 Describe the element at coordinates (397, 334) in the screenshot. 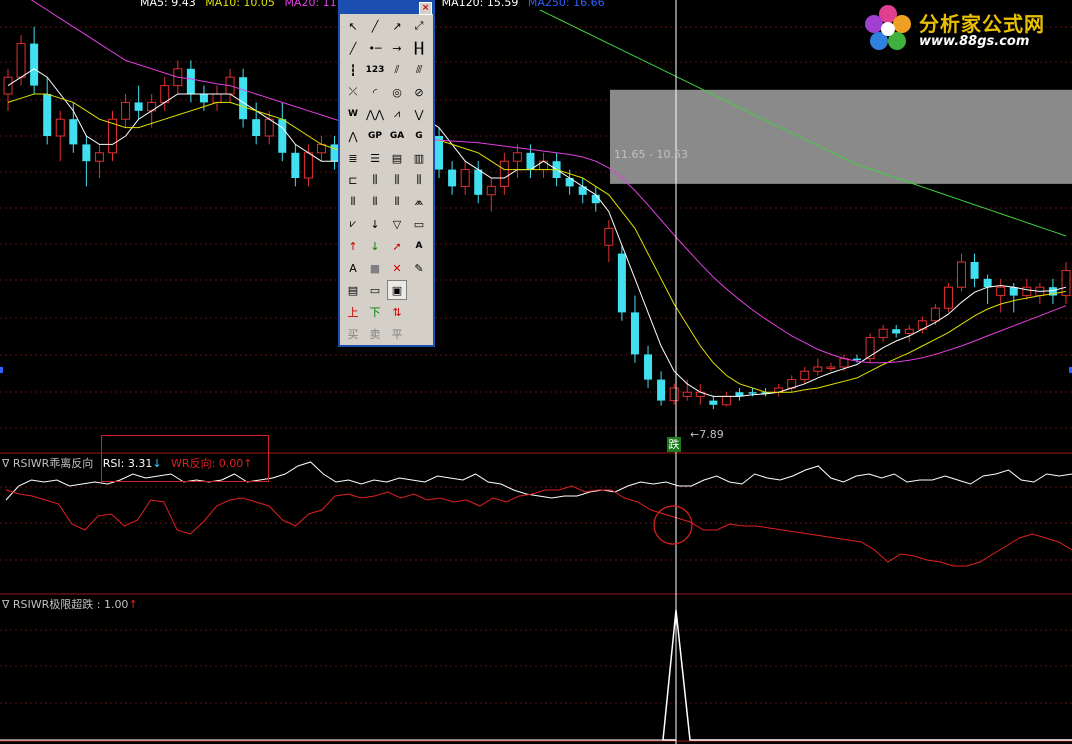

I see `tool-平: 平` at that location.